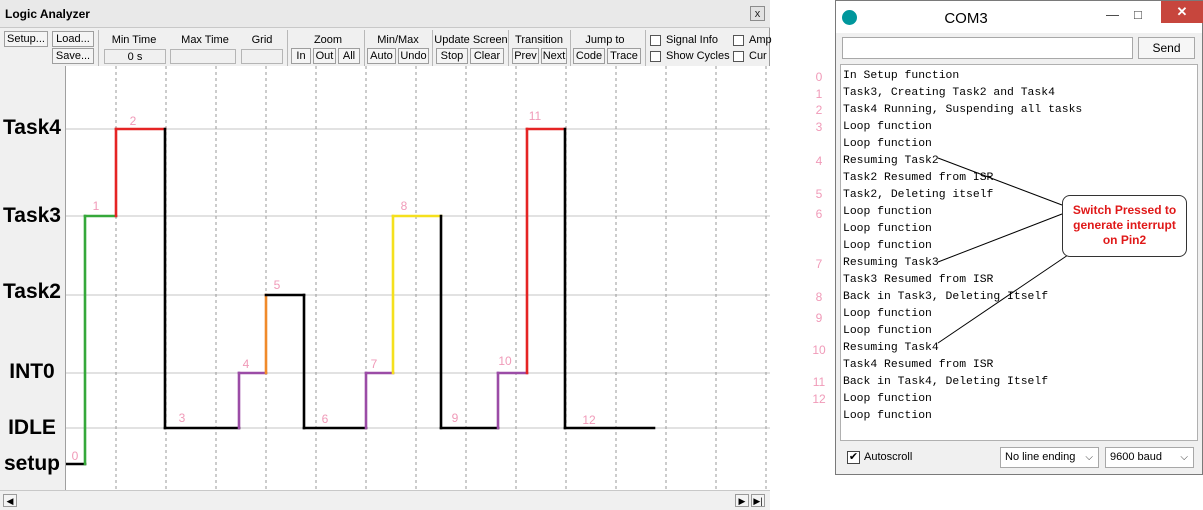  Describe the element at coordinates (398, 40) in the screenshot. I see `minmax-label: Min/Max` at that location.